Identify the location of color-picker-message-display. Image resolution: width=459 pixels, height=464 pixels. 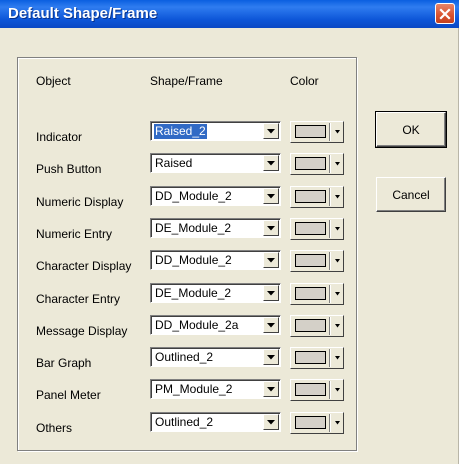
(317, 326).